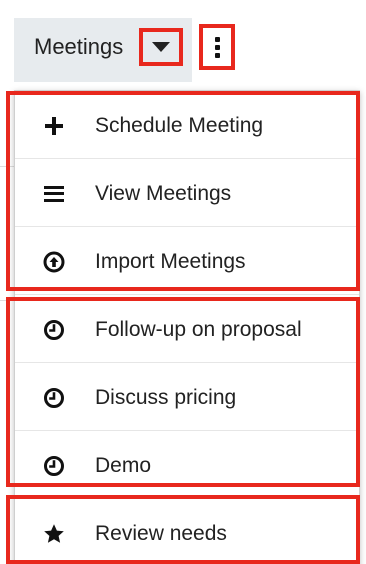 This screenshot has height=564, width=366. What do you see at coordinates (163, 193) in the screenshot?
I see `menu-item-label: View Meetings` at bounding box center [163, 193].